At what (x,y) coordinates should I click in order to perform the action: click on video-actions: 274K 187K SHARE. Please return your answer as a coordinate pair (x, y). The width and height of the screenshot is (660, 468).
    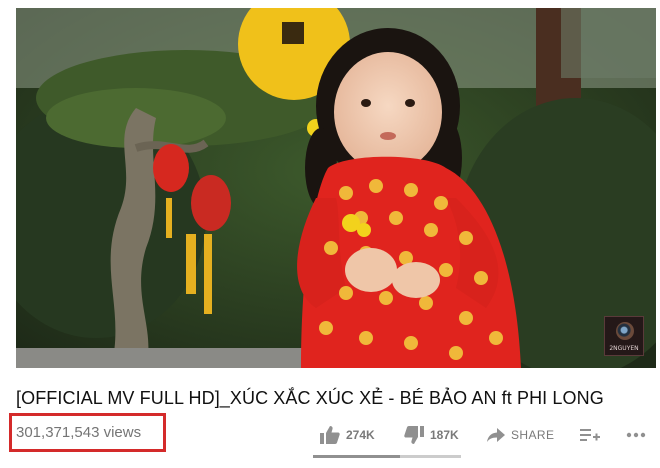
    Looking at the image, I should click on (330, 436).